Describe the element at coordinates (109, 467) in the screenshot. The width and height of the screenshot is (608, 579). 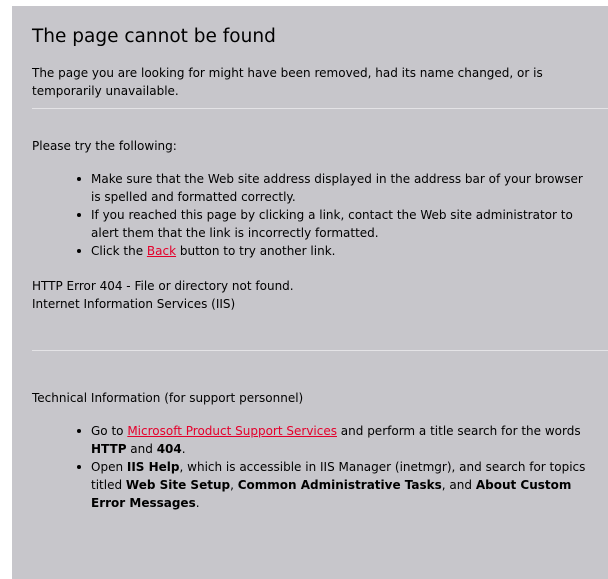
I see `list-item-text-pre: Open` at that location.